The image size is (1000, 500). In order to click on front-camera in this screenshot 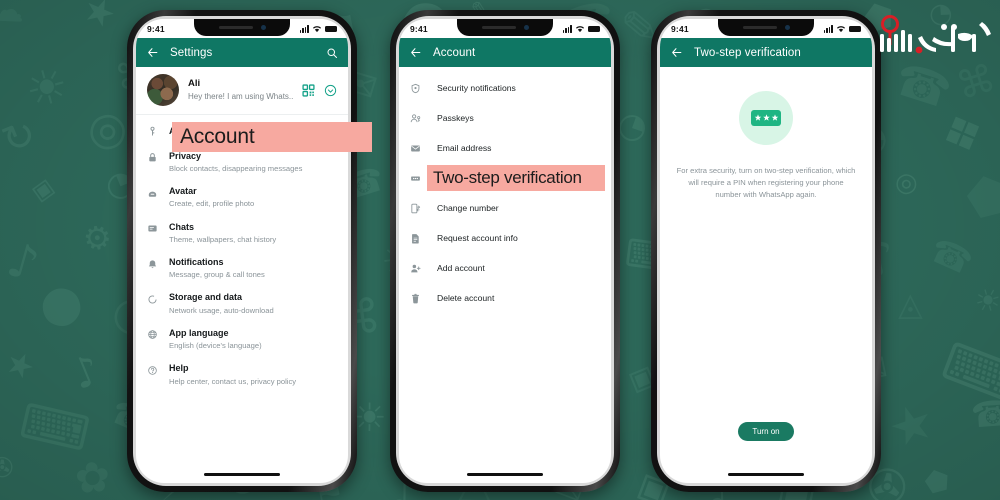, I will do `click(526, 27)`.